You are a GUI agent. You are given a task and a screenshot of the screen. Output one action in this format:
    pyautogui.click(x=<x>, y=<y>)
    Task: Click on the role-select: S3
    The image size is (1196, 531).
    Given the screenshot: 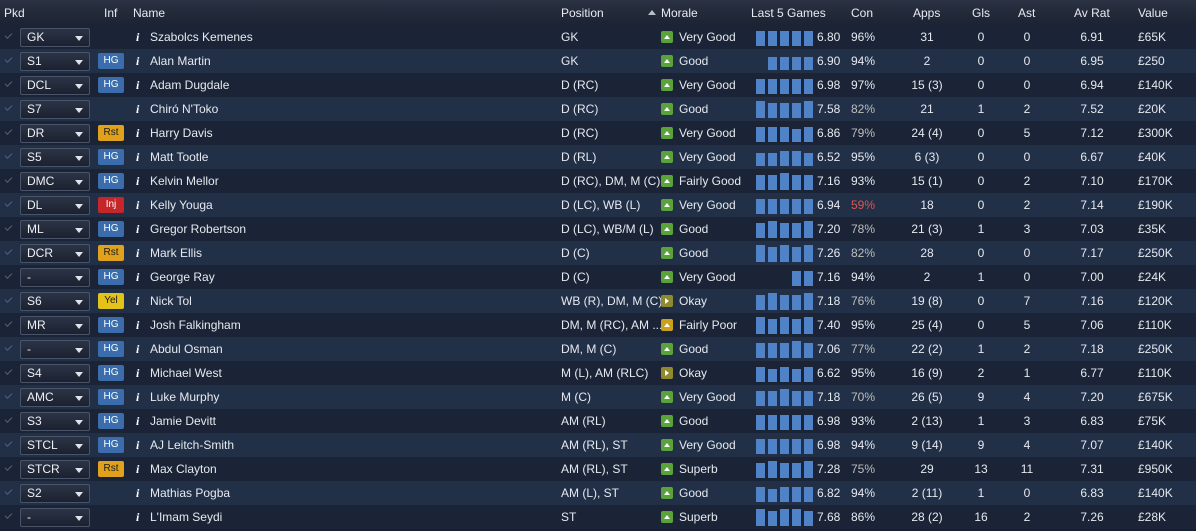 What is the action you would take?
    pyautogui.click(x=55, y=421)
    